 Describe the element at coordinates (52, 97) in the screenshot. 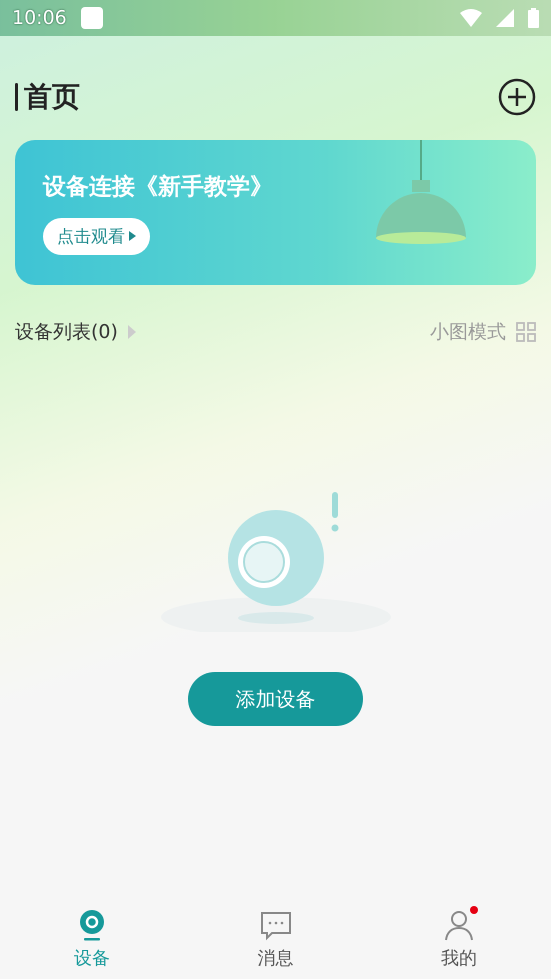

I see `page-title: 首页` at that location.